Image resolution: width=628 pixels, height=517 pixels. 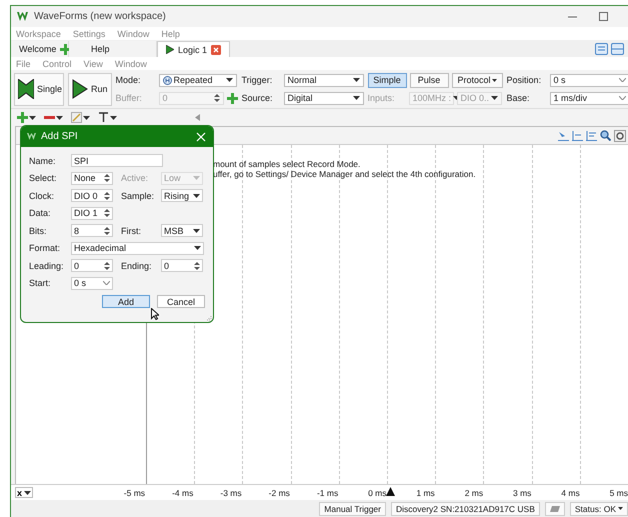 I want to click on tick-label: -1 ms, so click(x=327, y=493).